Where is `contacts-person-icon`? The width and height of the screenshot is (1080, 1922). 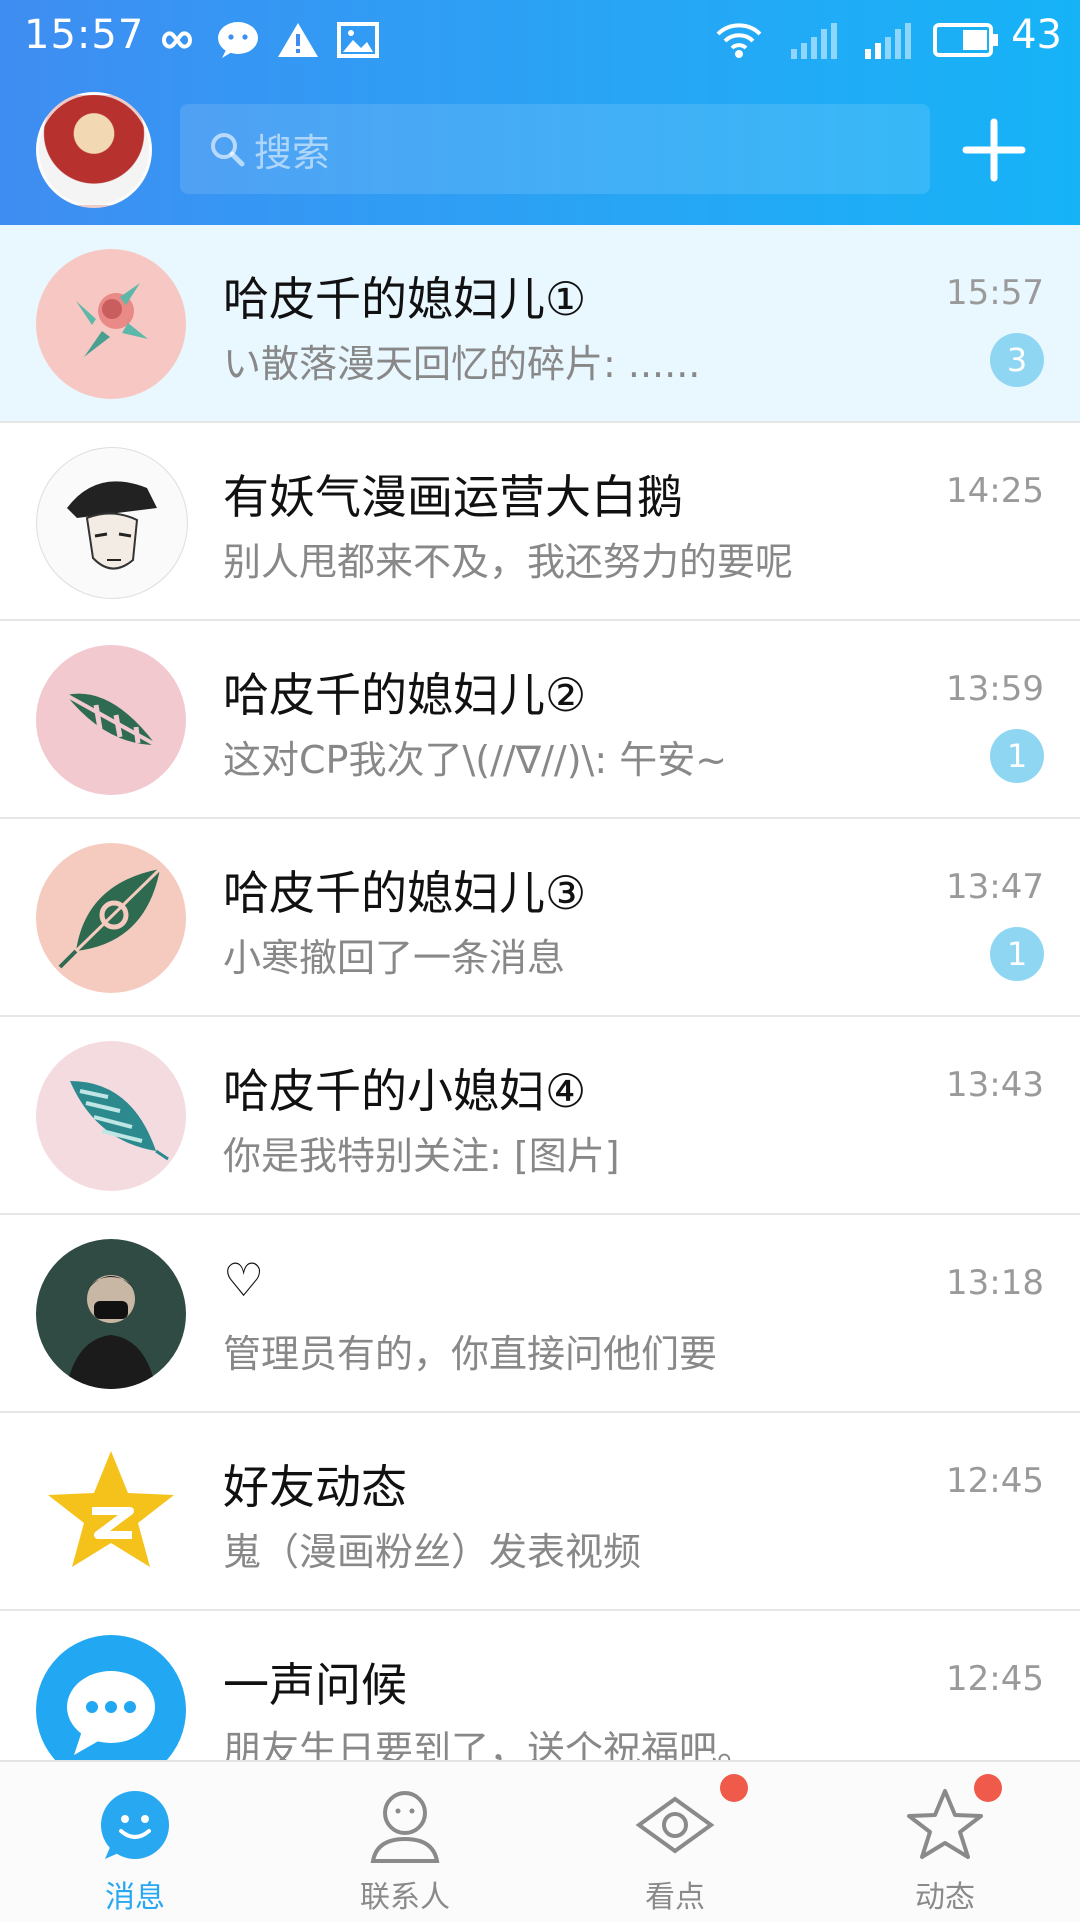
contacts-person-icon is located at coordinates (405, 1825).